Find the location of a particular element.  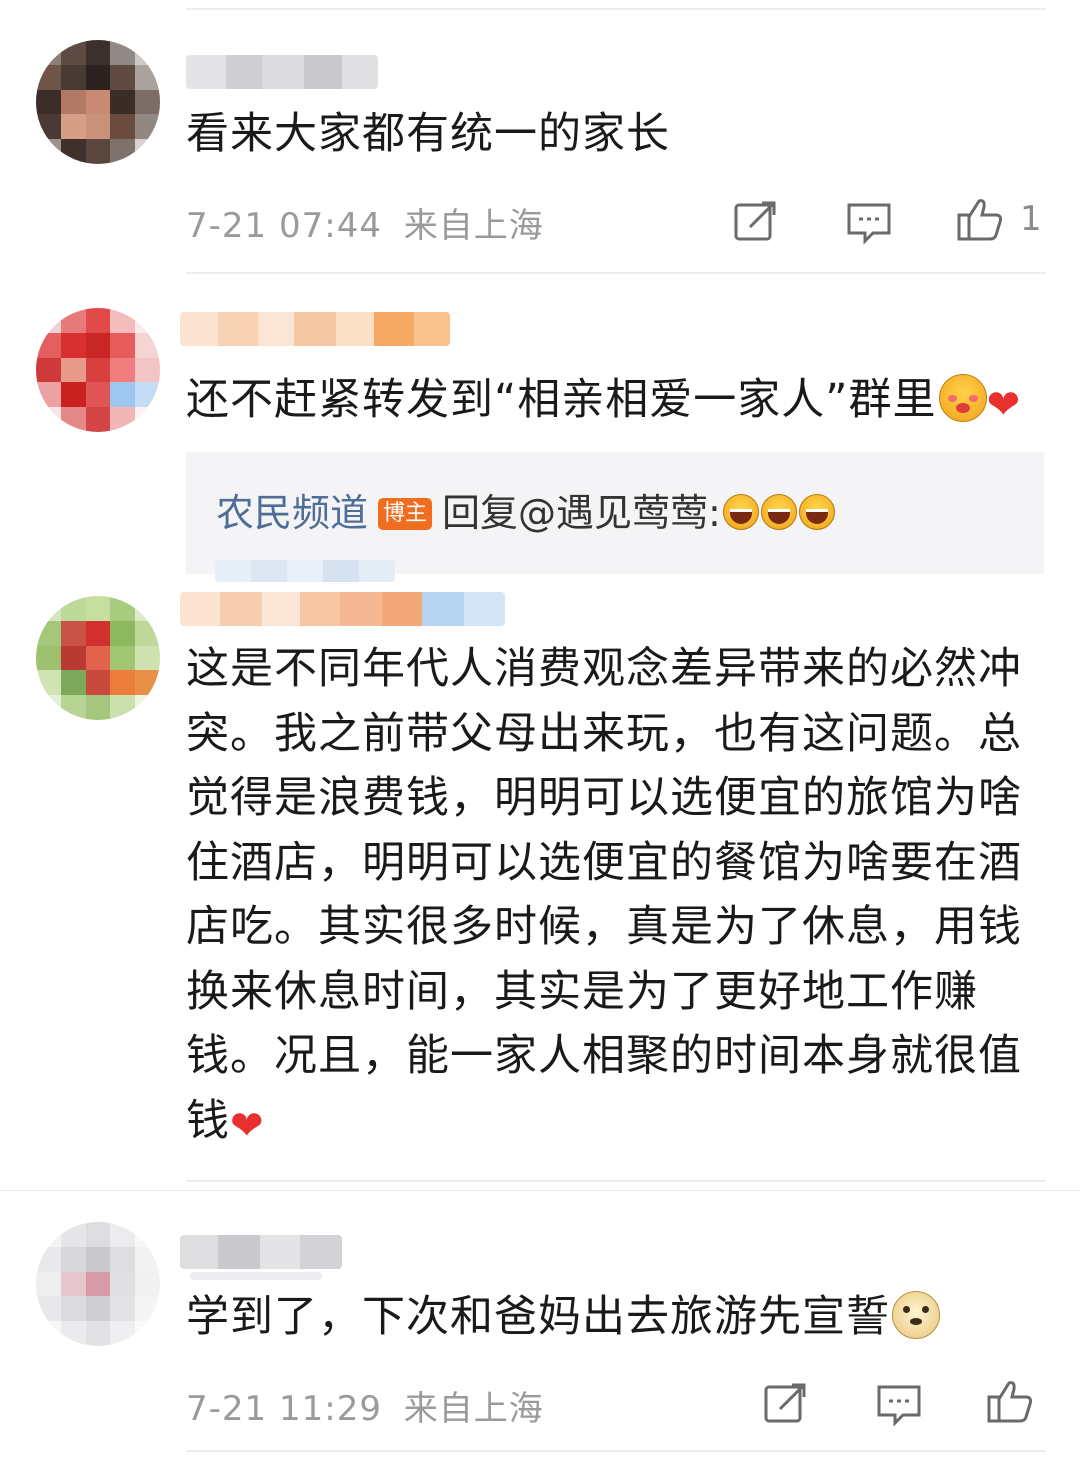

reply-author: 农民频道 is located at coordinates (292, 513).